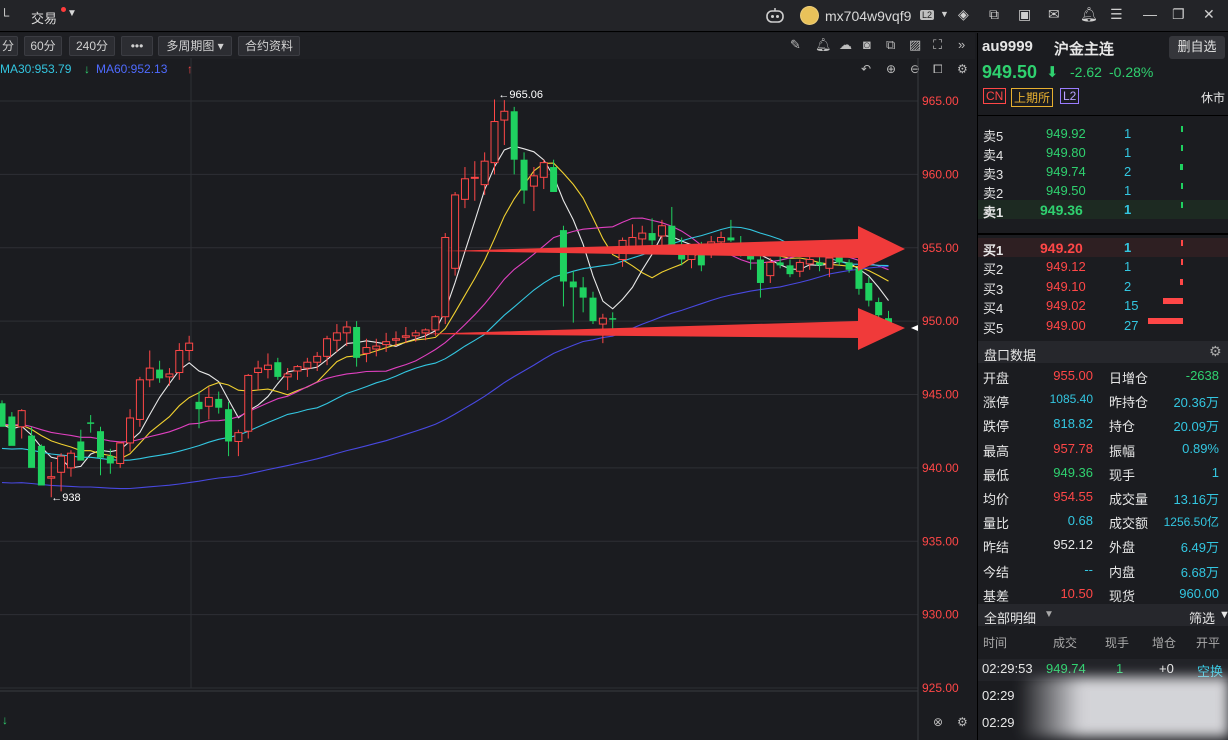 The image size is (1228, 740). What do you see at coordinates (1209, 14) in the screenshot?
I see `close-icon: ✕` at bounding box center [1209, 14].